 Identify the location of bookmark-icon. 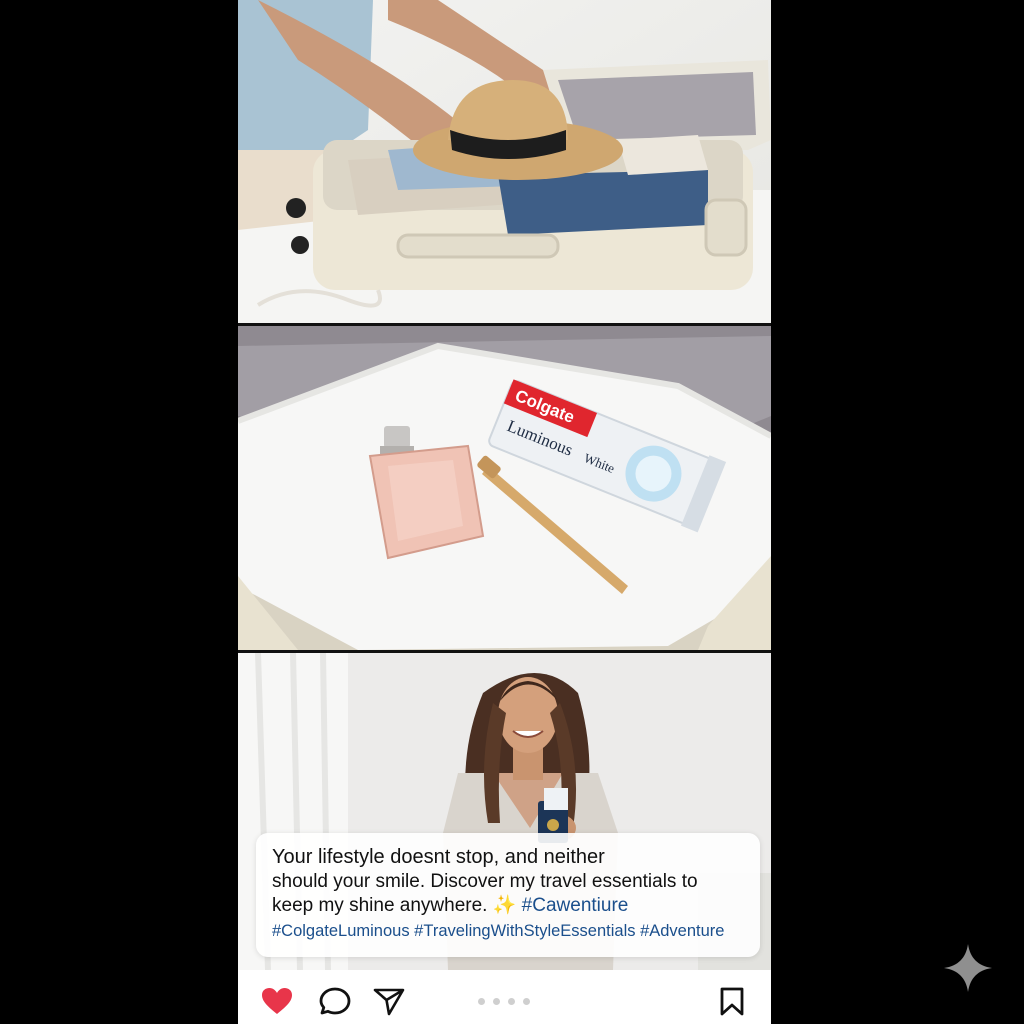
(732, 1001).